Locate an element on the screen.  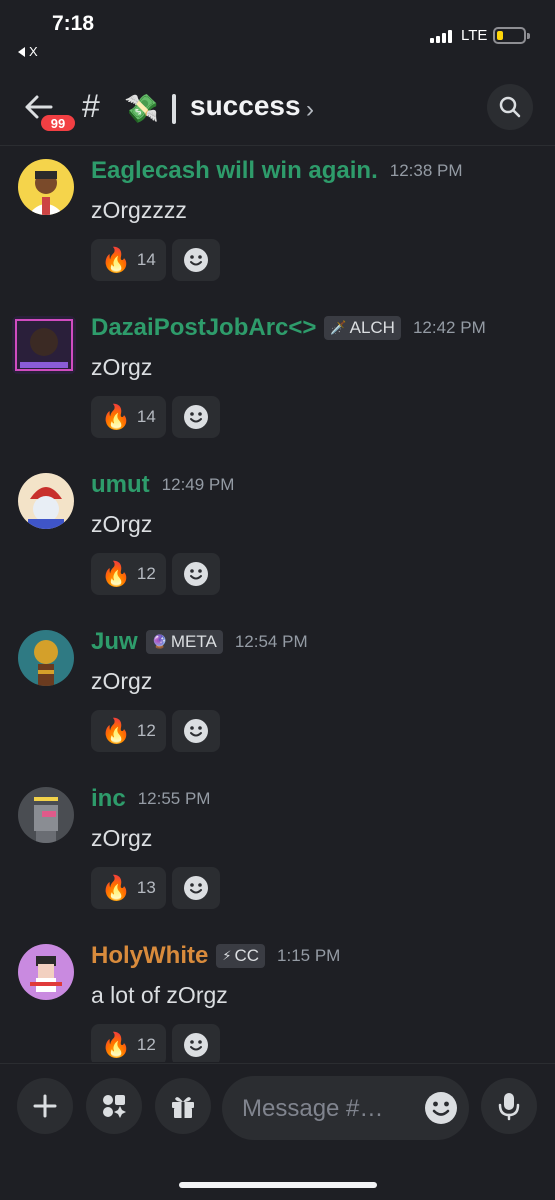
username: Juw is located at coordinates (114, 642).